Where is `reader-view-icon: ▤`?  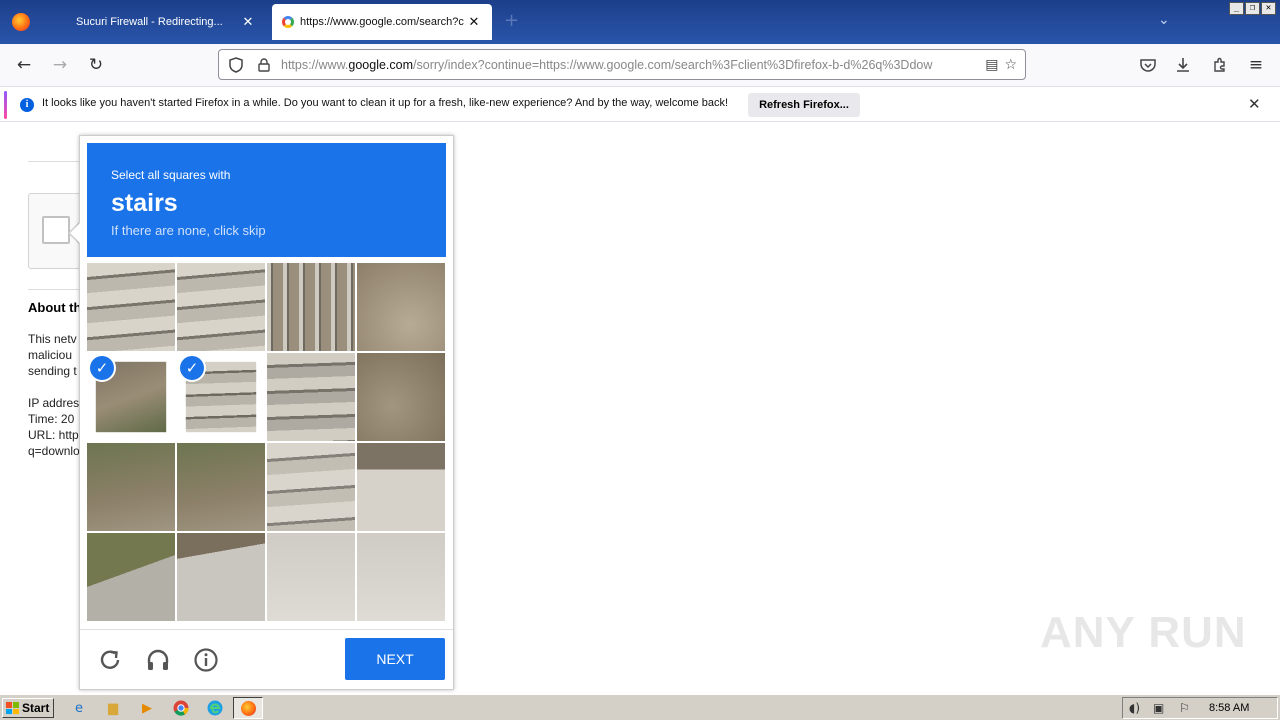 reader-view-icon: ▤ is located at coordinates (991, 65).